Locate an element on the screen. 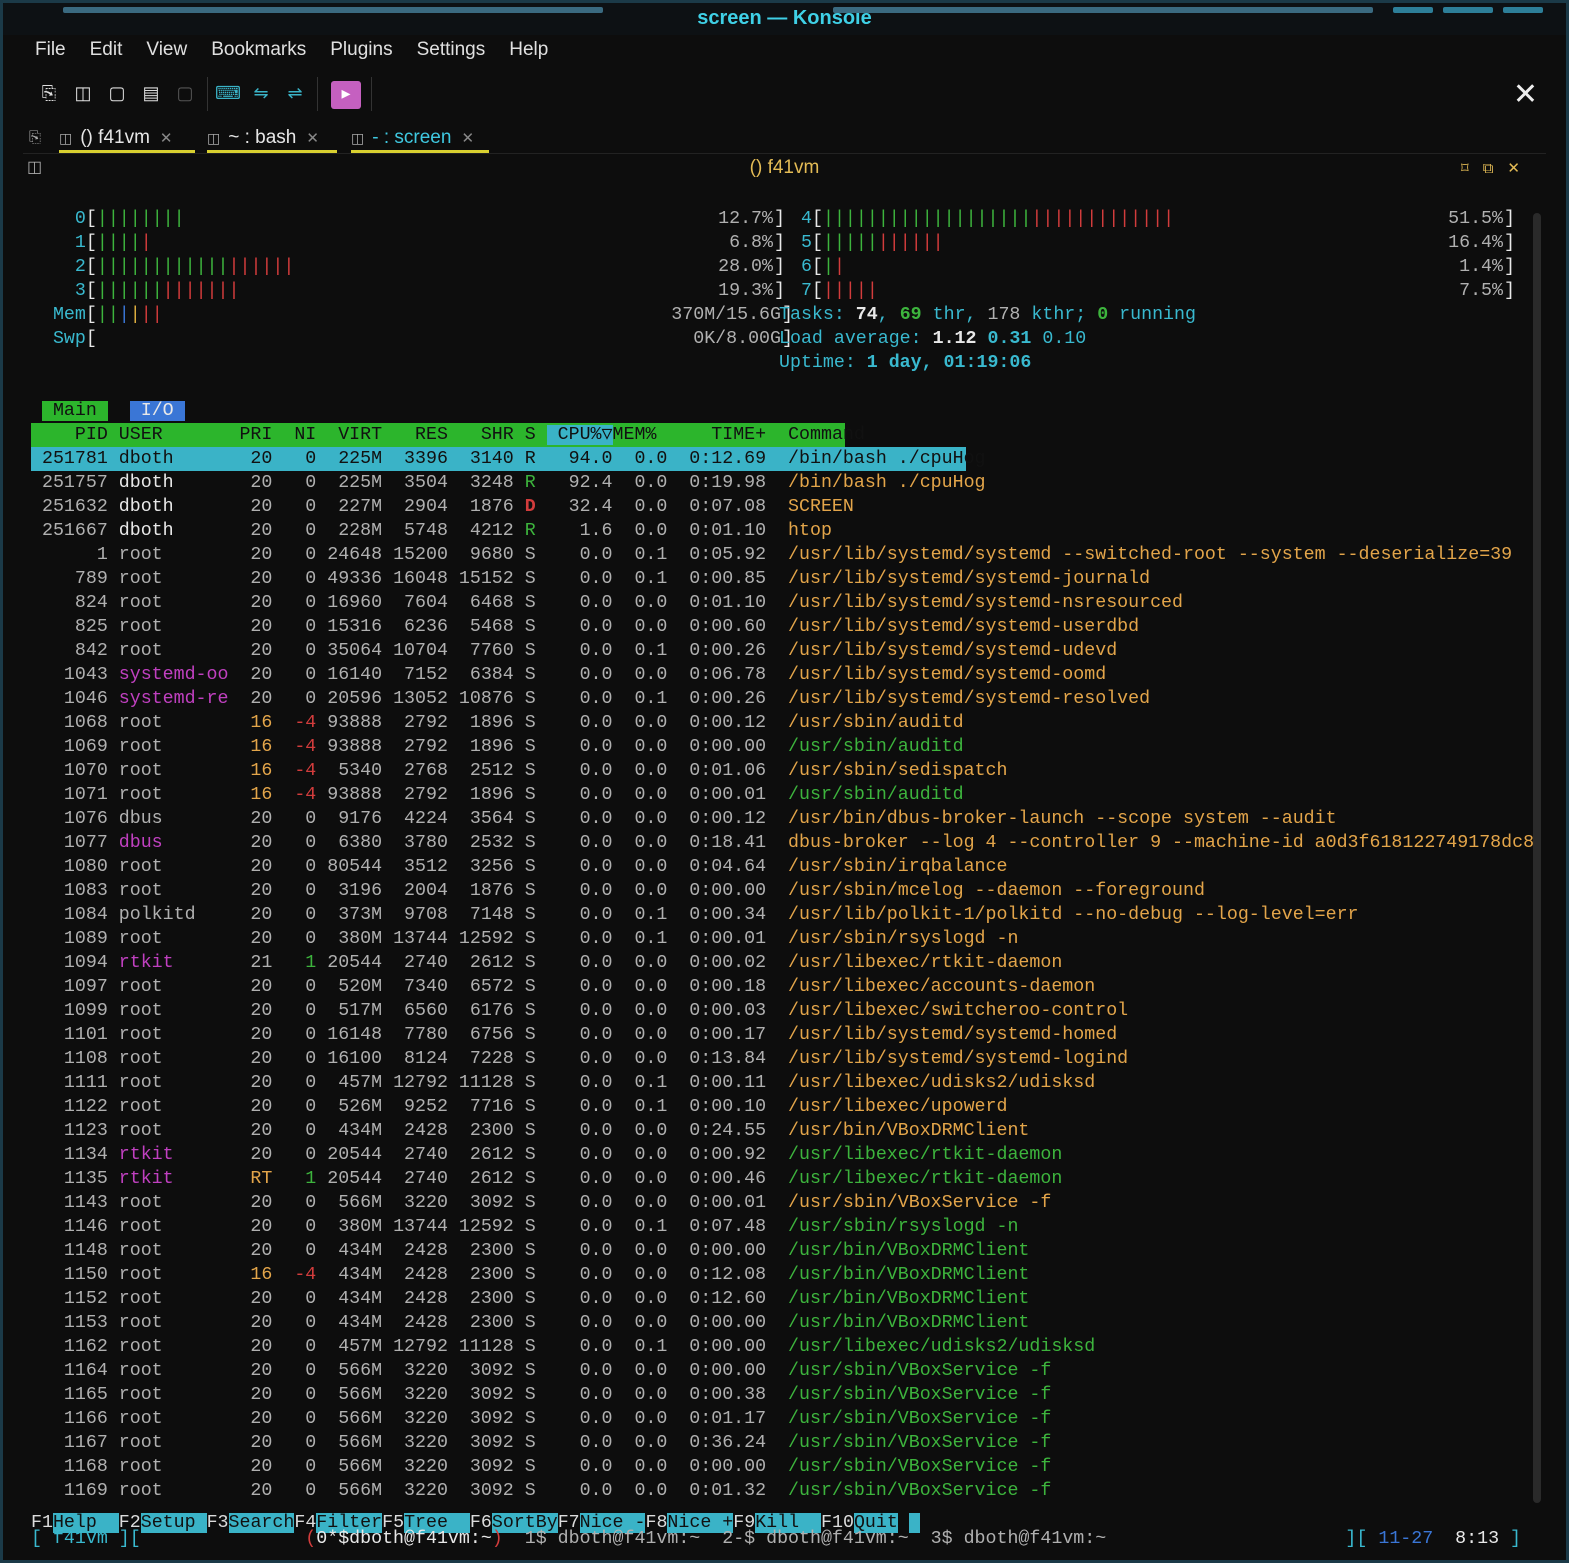 Image resolution: width=1569 pixels, height=1563 pixels. screen-tab-io: I/O is located at coordinates (157, 411).